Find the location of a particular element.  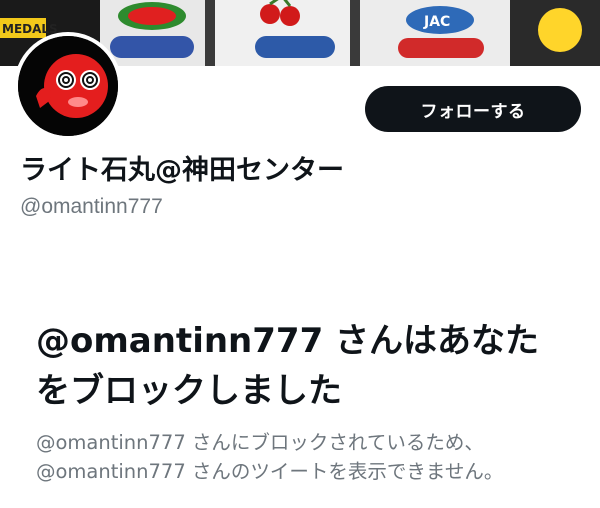

follow-button: フォローする is located at coordinates (473, 109).